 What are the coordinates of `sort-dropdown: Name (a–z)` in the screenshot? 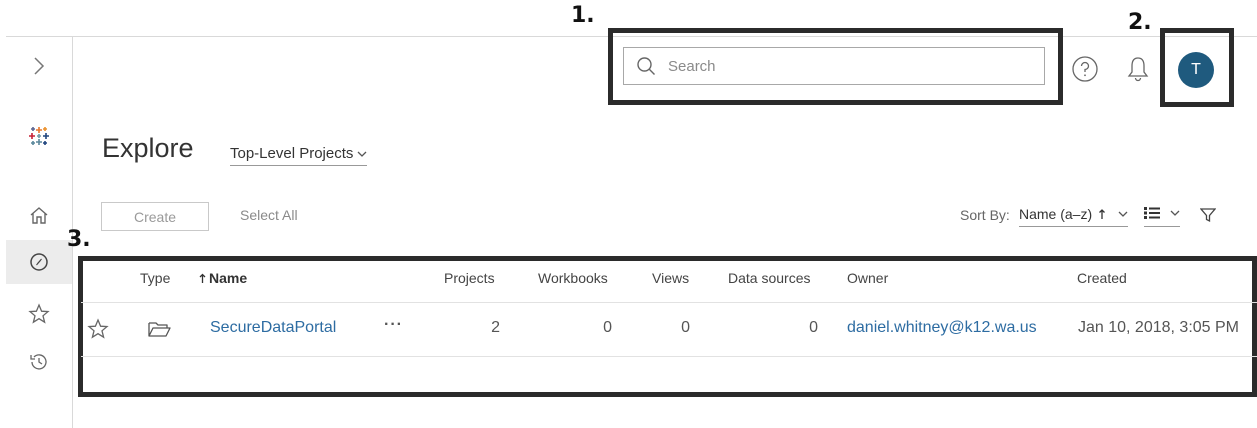 It's located at (1074, 216).